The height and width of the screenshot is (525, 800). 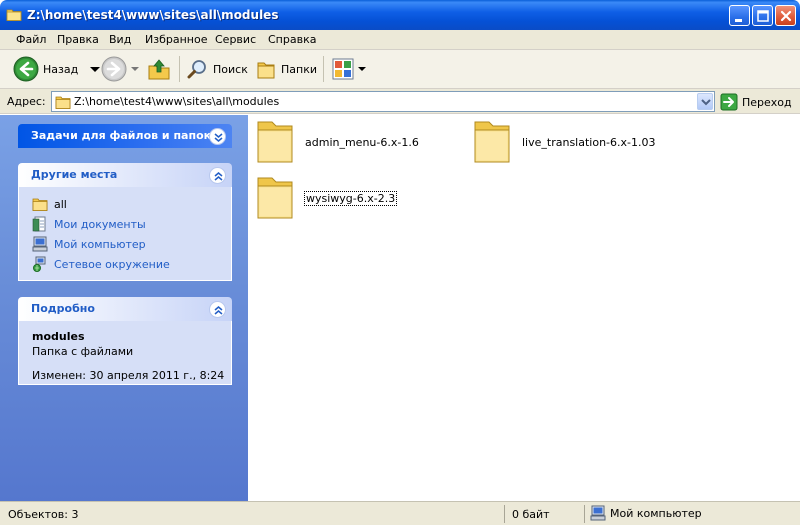 I want to click on status-bar: Объектов: 3 0 байт Мой компьютер, so click(x=400, y=513).